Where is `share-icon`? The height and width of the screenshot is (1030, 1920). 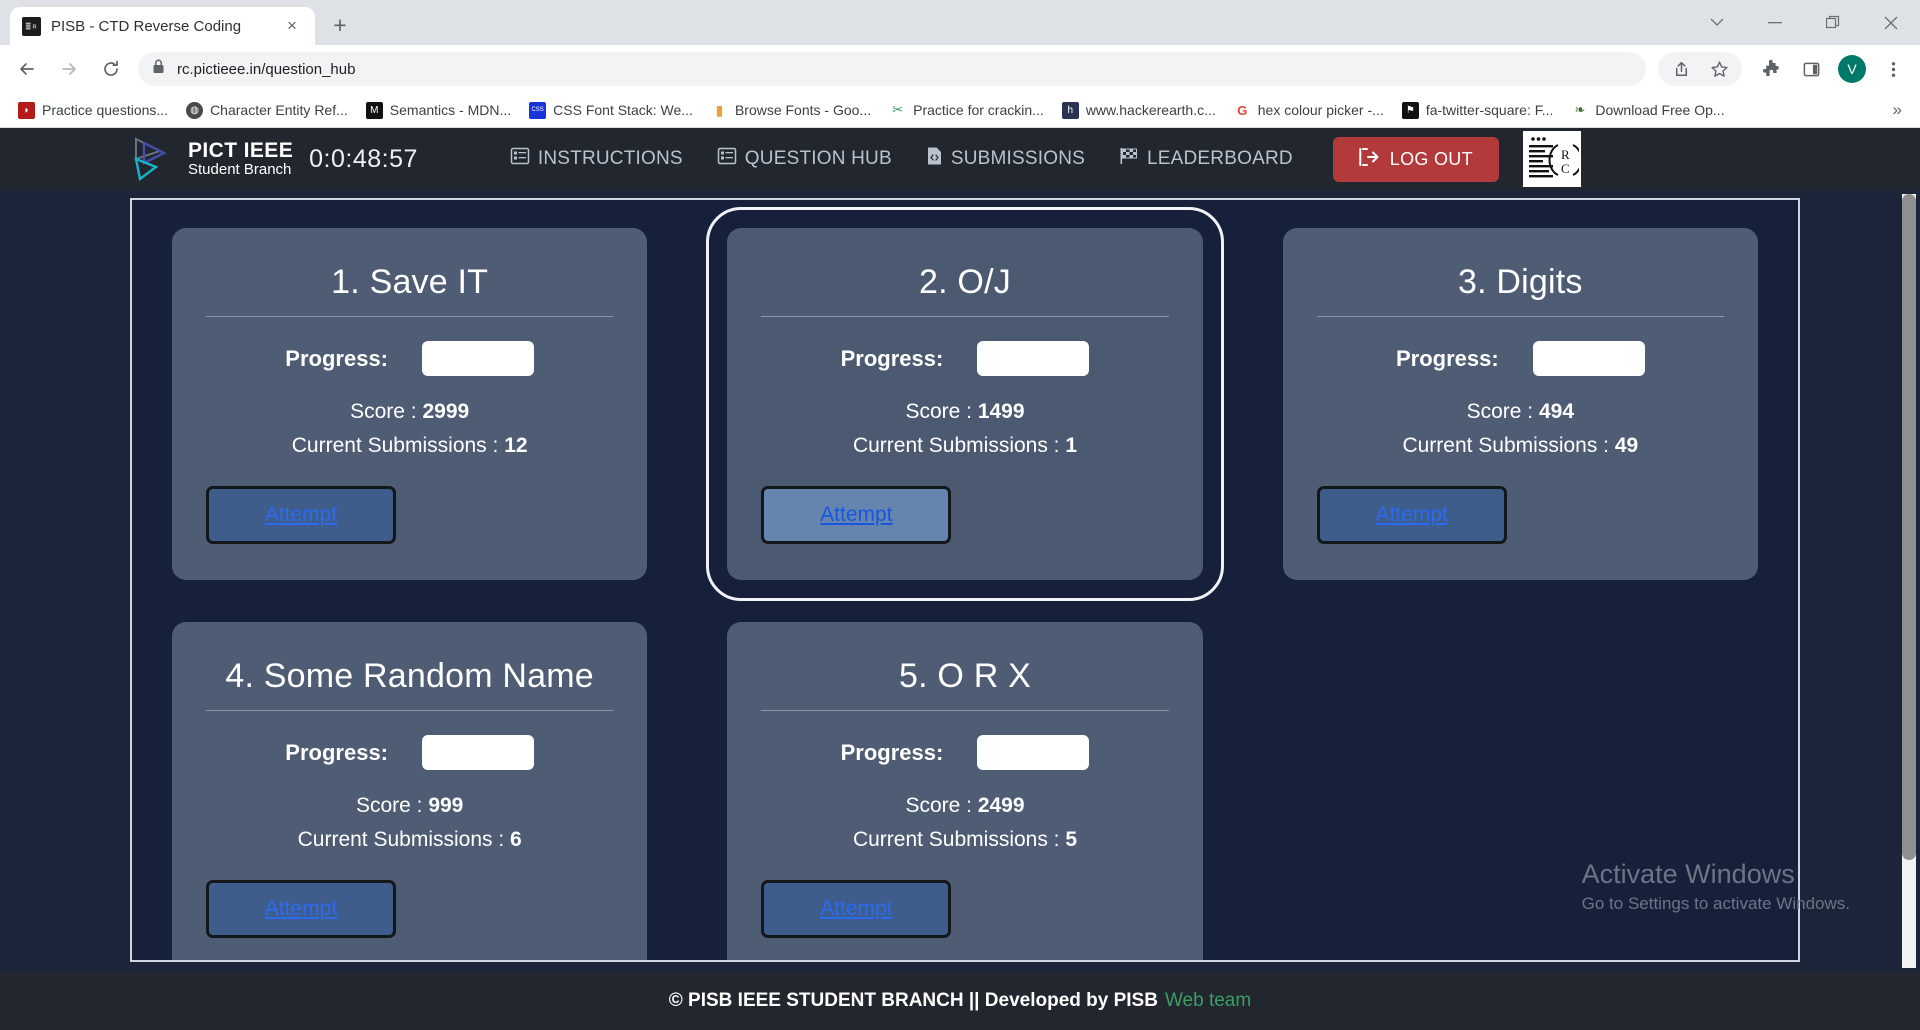
share-icon is located at coordinates (1681, 69).